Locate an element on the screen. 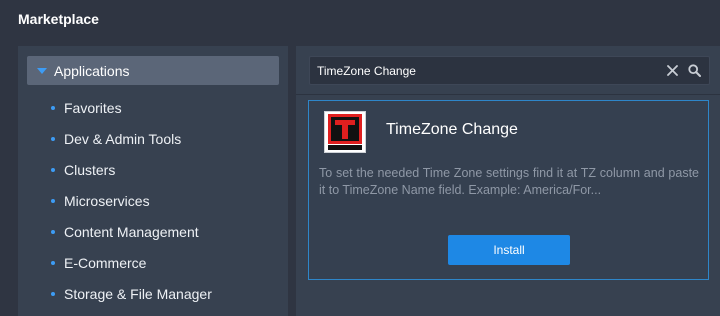 This screenshot has height=316, width=720. close-icon is located at coordinates (672, 71).